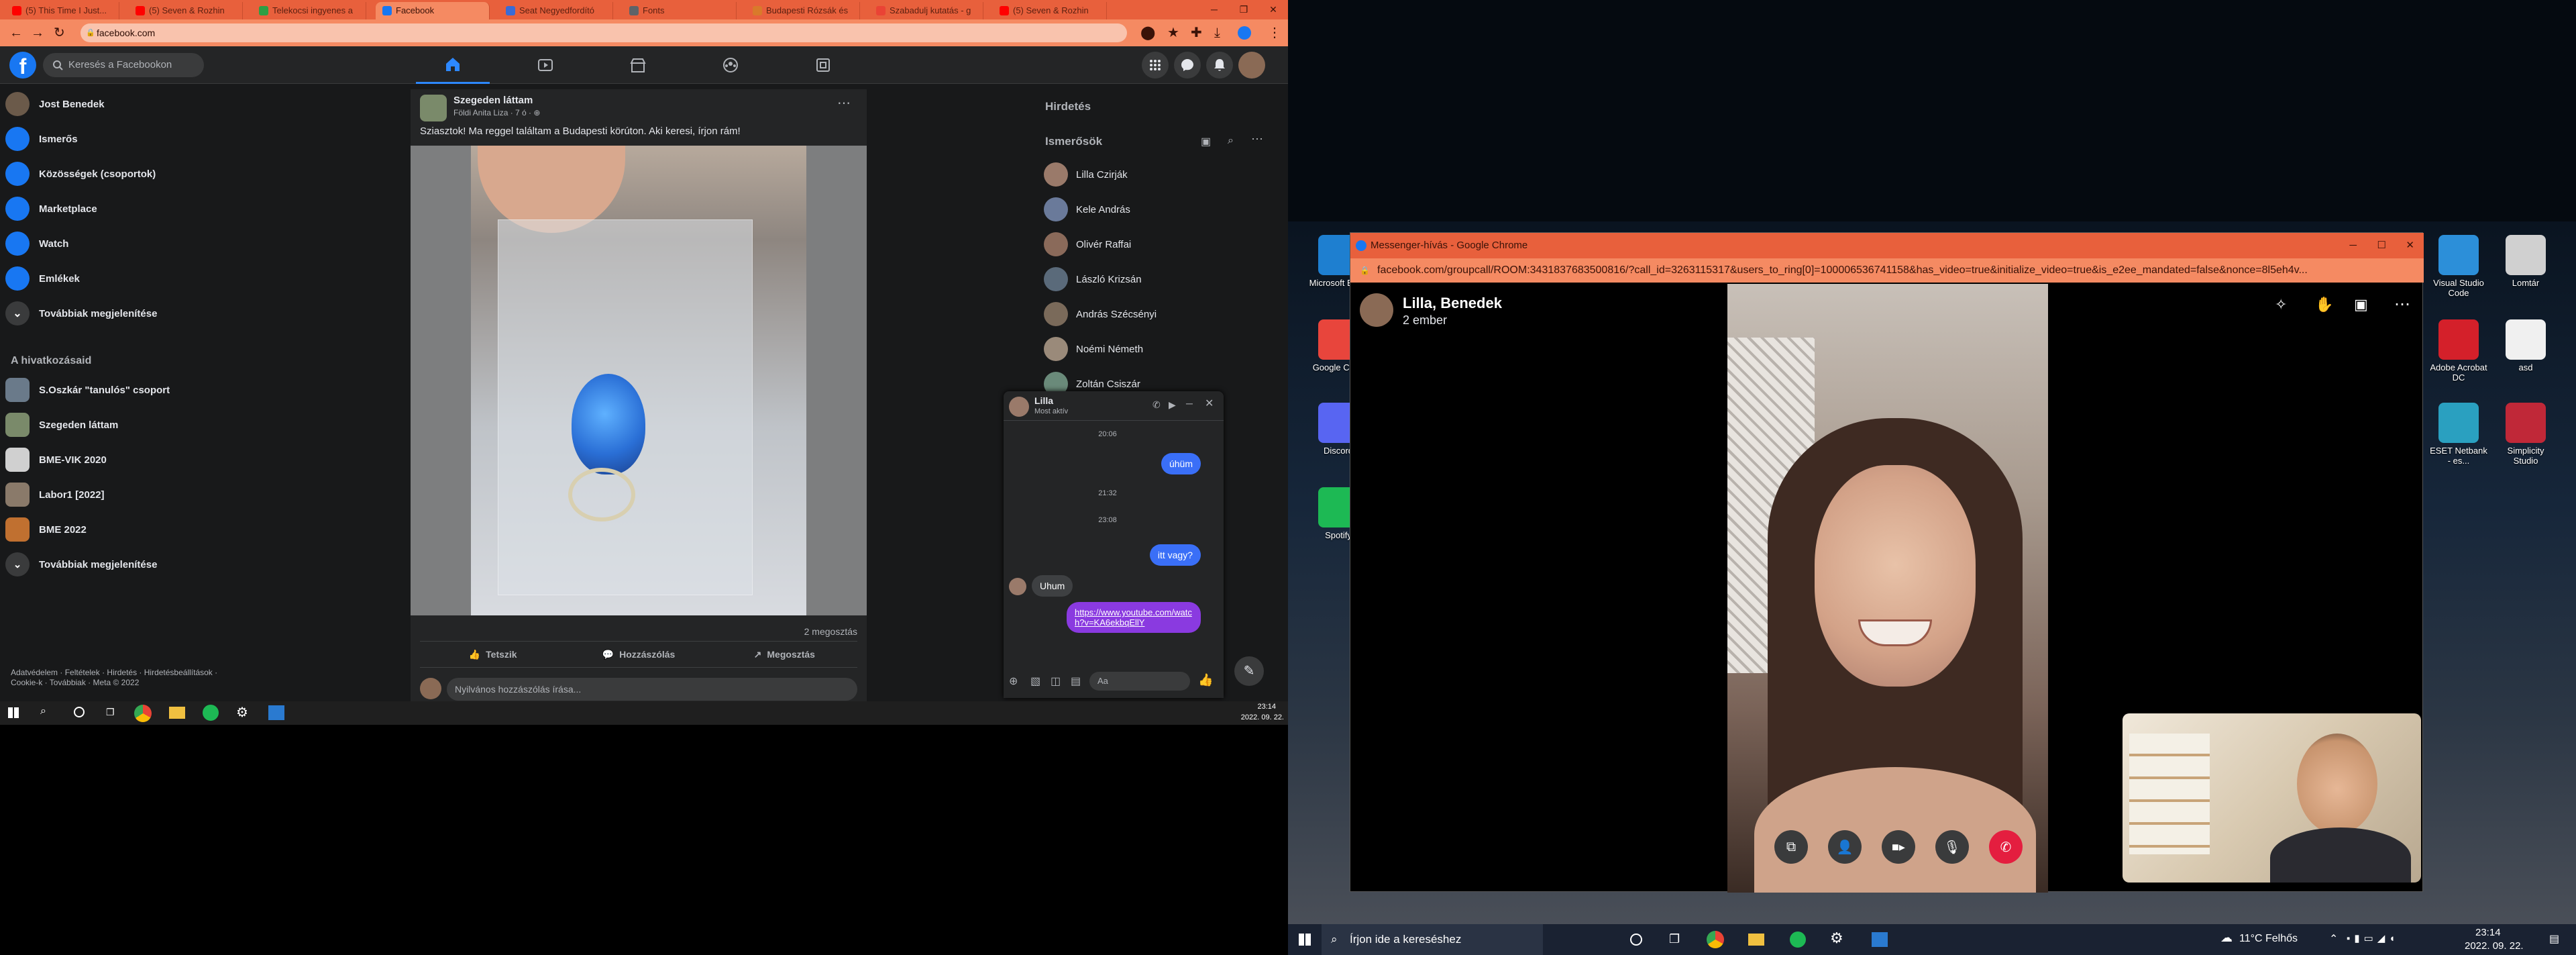 This screenshot has height=955, width=2576. Describe the element at coordinates (1056, 681) in the screenshot. I see `sticker-icon: ◫` at that location.